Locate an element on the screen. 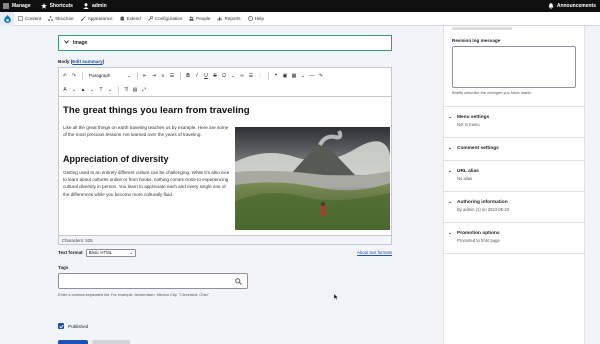 The height and width of the screenshot is (344, 600). file-icon is located at coordinates (20, 18).